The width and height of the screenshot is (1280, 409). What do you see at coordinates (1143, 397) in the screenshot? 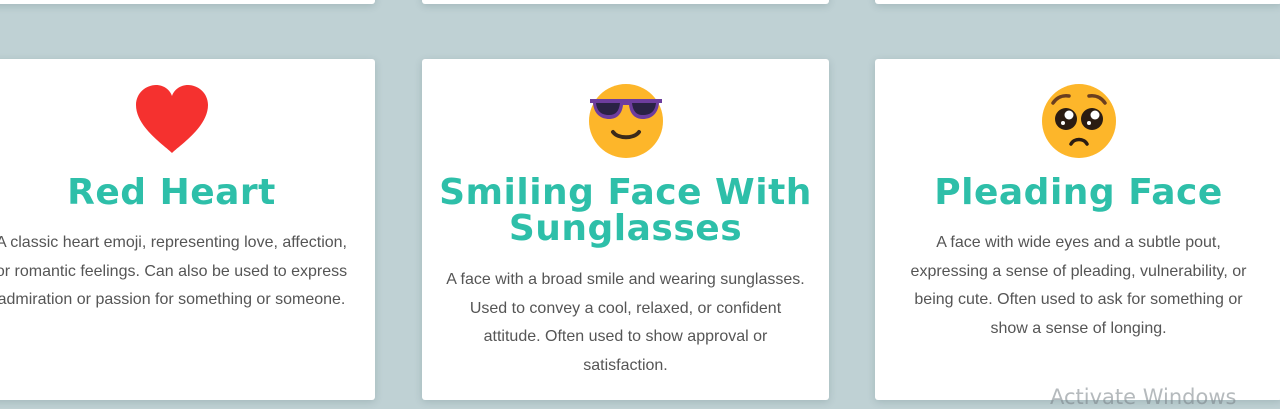
I see `activate-windows-watermark: Activate Windows` at bounding box center [1143, 397].